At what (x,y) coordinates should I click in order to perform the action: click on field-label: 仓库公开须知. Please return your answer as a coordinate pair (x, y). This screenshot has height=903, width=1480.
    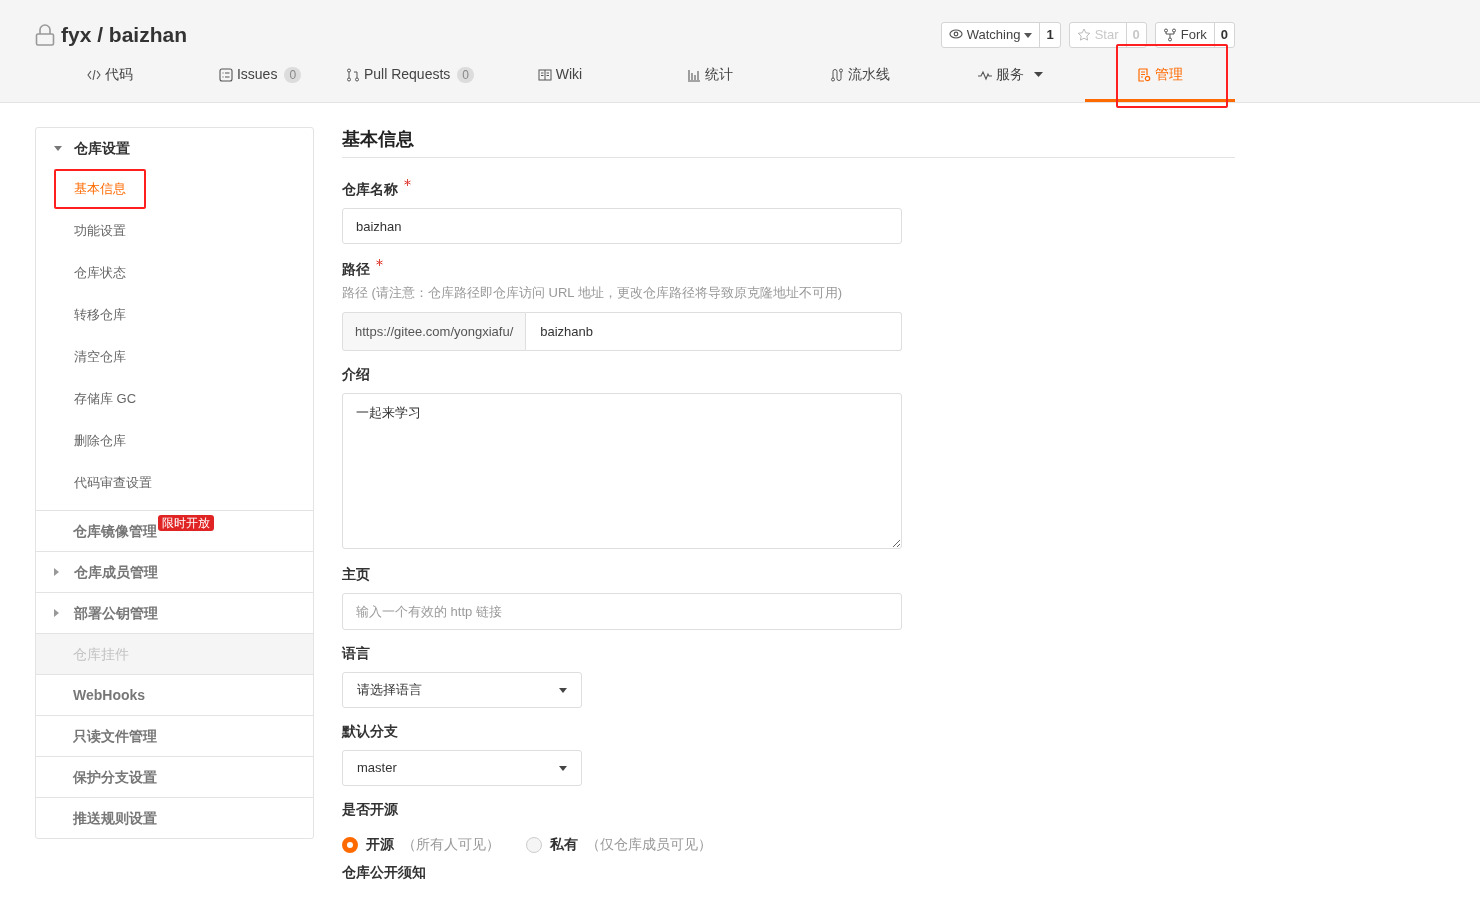
    Looking at the image, I should click on (384, 872).